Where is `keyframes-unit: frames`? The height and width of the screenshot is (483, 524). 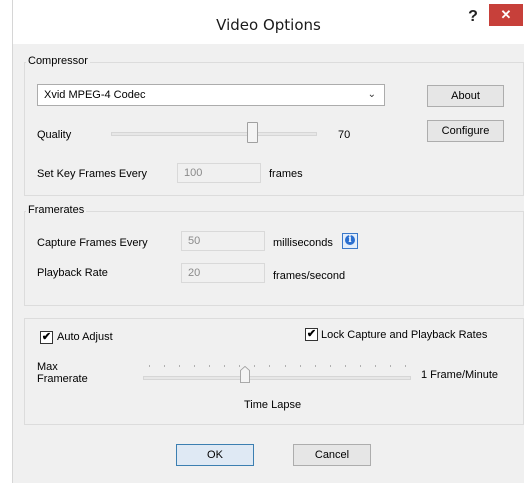 keyframes-unit: frames is located at coordinates (286, 174).